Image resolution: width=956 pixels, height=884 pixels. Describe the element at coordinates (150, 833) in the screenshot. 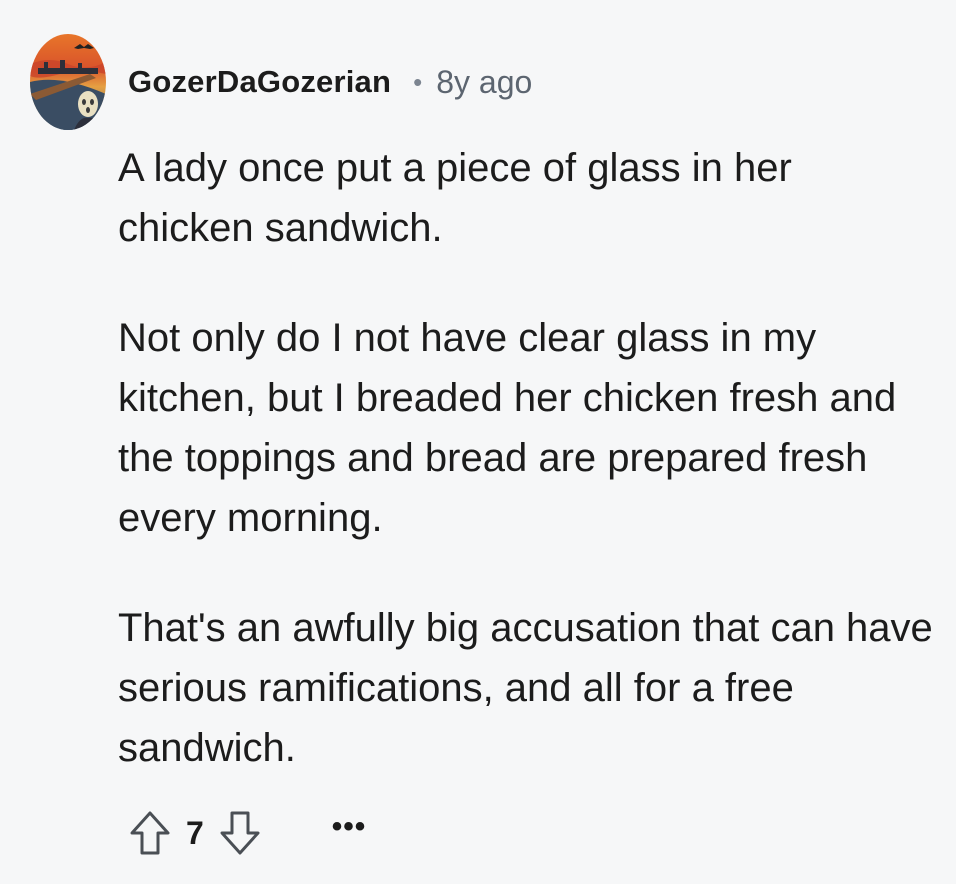

I see `upvote-icon` at that location.